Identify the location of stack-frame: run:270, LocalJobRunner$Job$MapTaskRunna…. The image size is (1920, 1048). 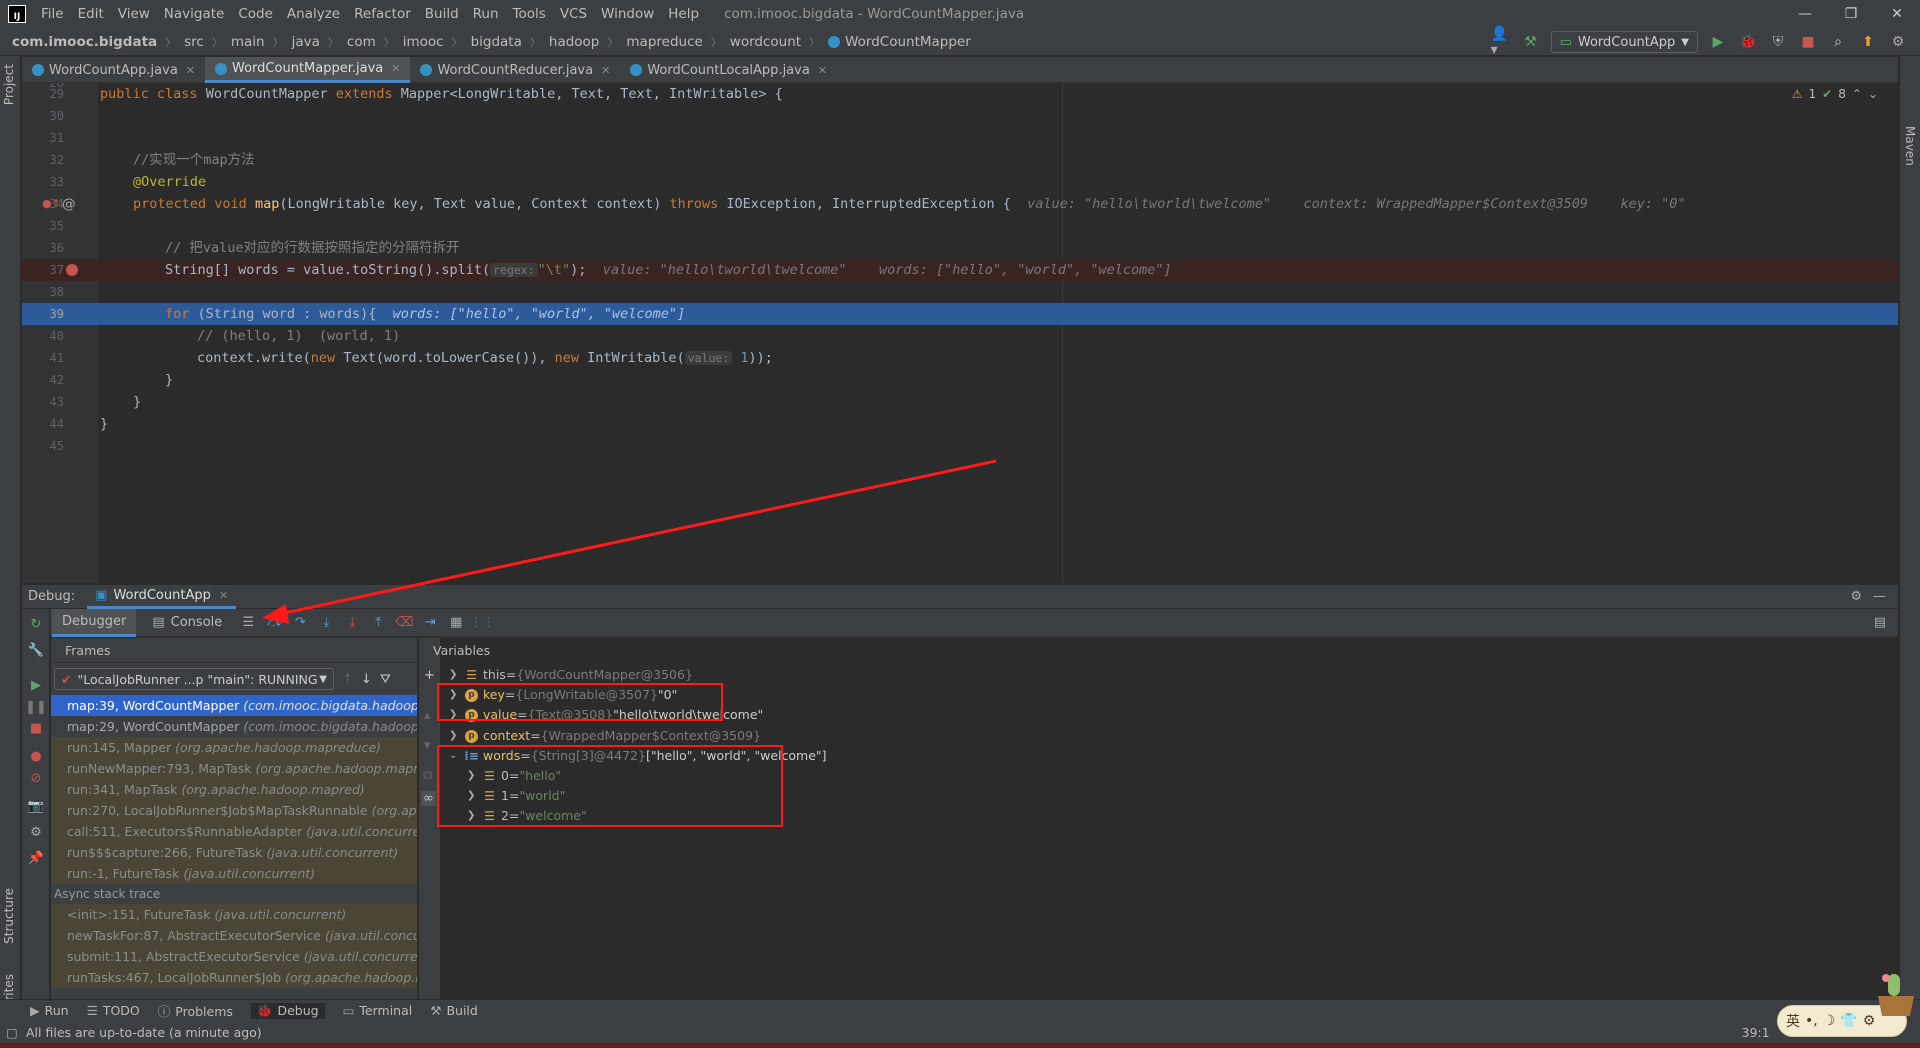
(234, 810).